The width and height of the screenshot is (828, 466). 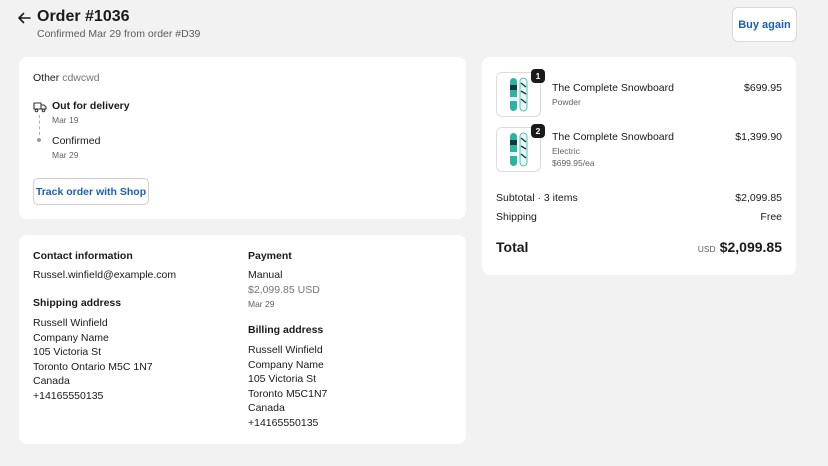 I want to click on order-subtitle: Confirmed Mar 29 from order #D39, so click(x=119, y=34).